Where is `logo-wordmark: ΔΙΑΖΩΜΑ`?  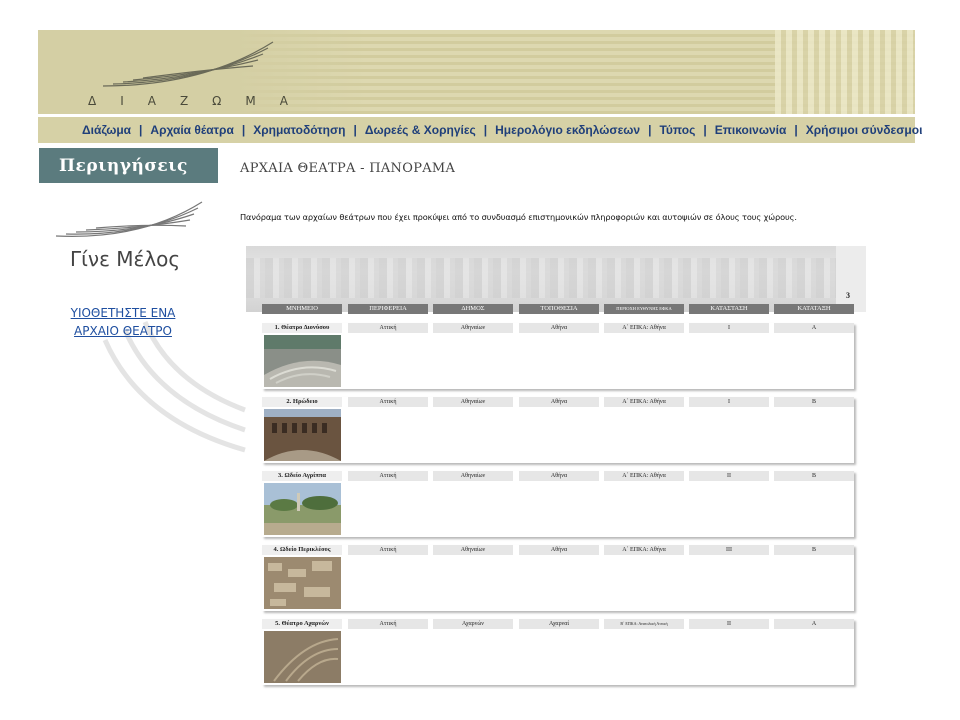 logo-wordmark: ΔΙΑΖΩΜΑ is located at coordinates (200, 101).